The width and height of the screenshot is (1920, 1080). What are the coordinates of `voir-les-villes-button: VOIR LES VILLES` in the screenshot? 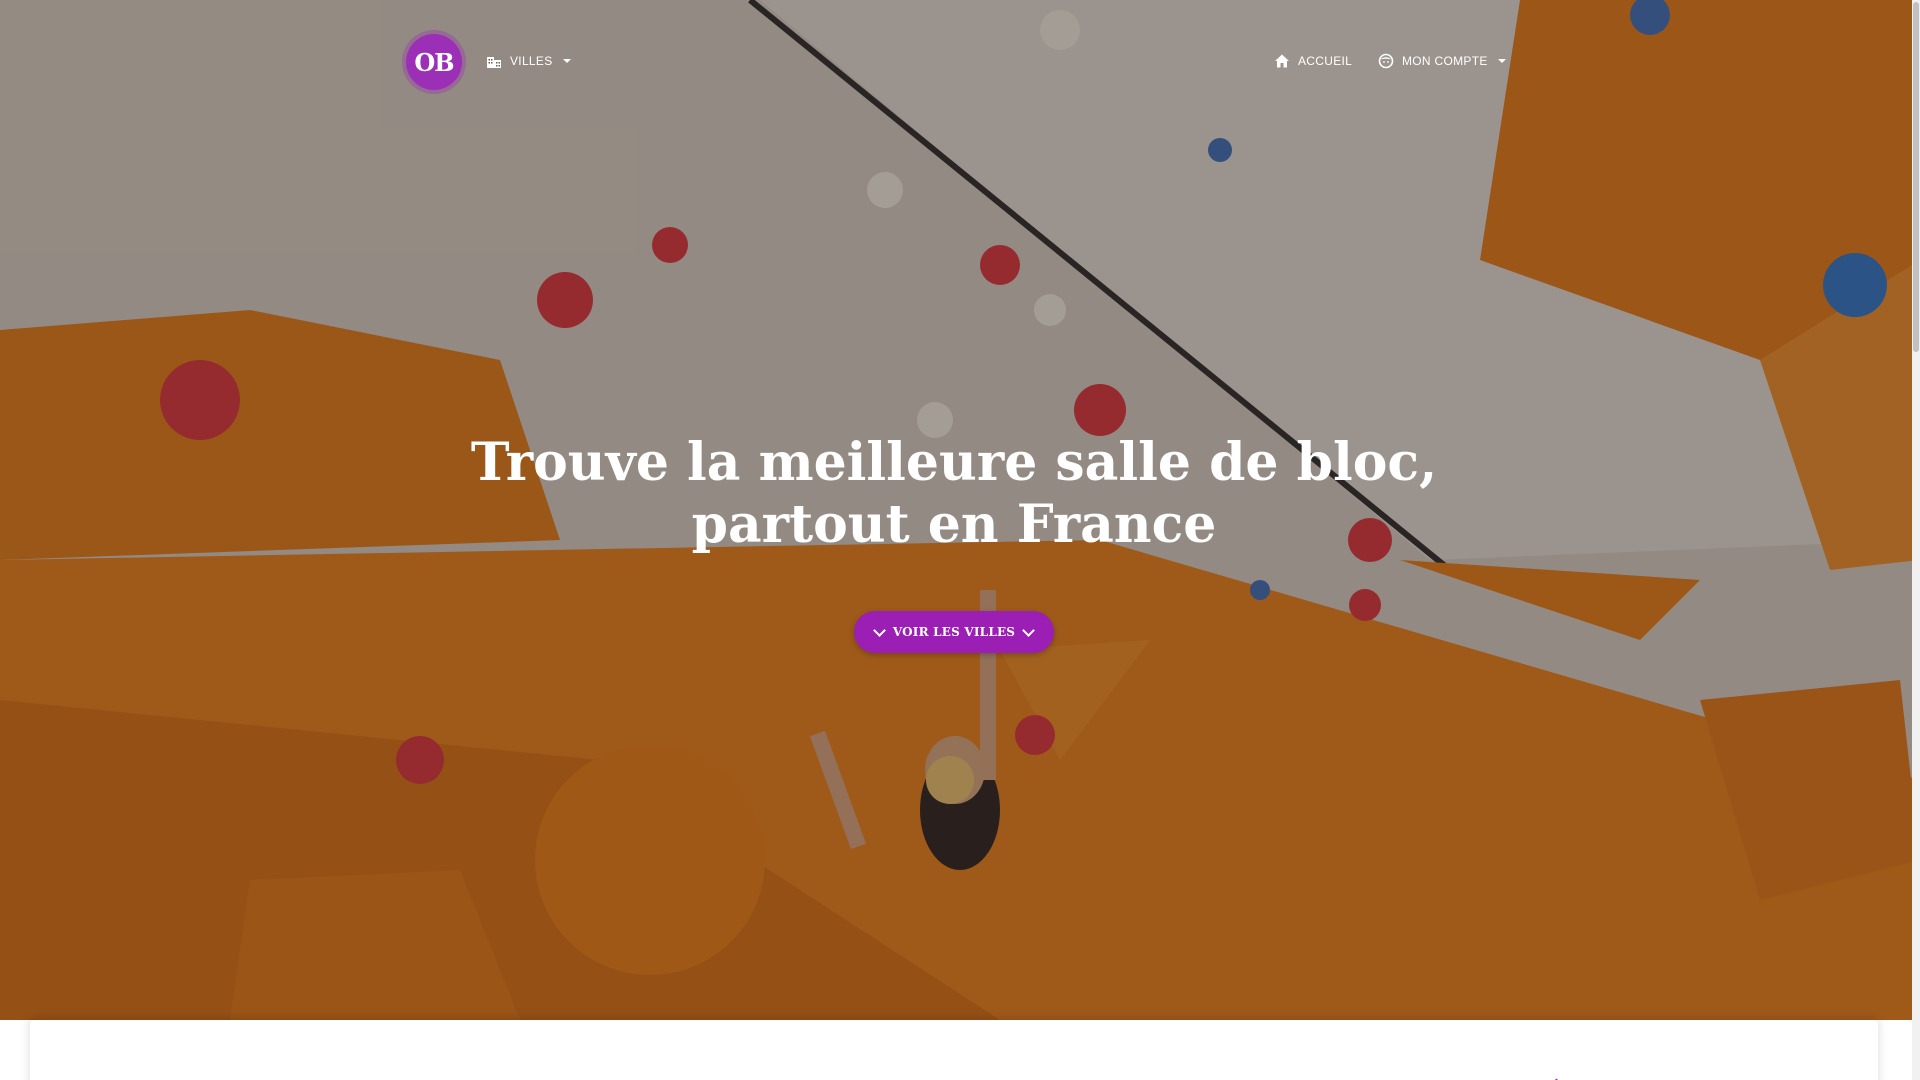 It's located at (954, 632).